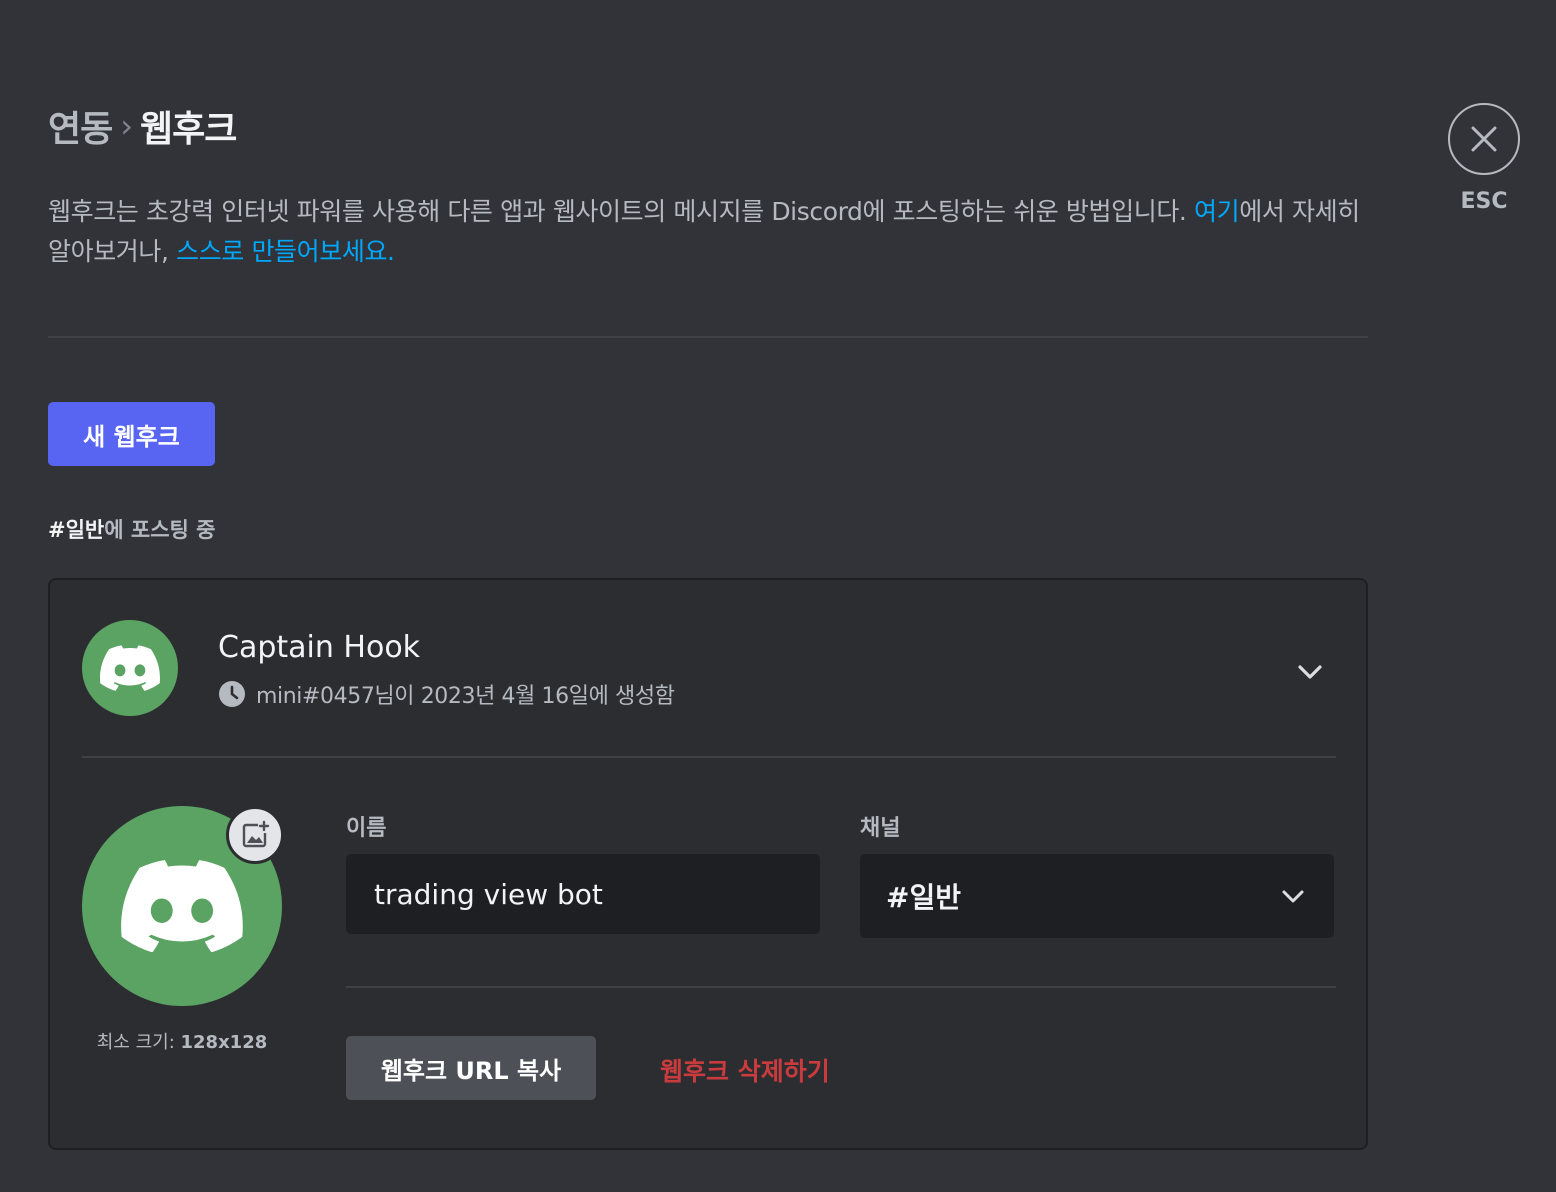 The image size is (1556, 1192). I want to click on upload-image-button, so click(255, 835).